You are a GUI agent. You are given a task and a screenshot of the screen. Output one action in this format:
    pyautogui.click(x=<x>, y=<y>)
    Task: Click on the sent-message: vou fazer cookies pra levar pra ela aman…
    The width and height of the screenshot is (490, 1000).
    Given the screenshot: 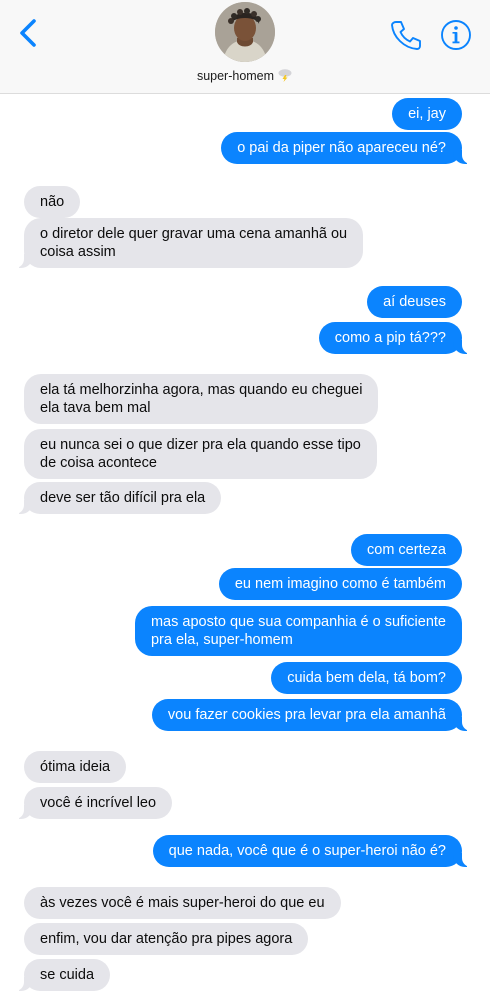 What is the action you would take?
    pyautogui.click(x=313, y=715)
    